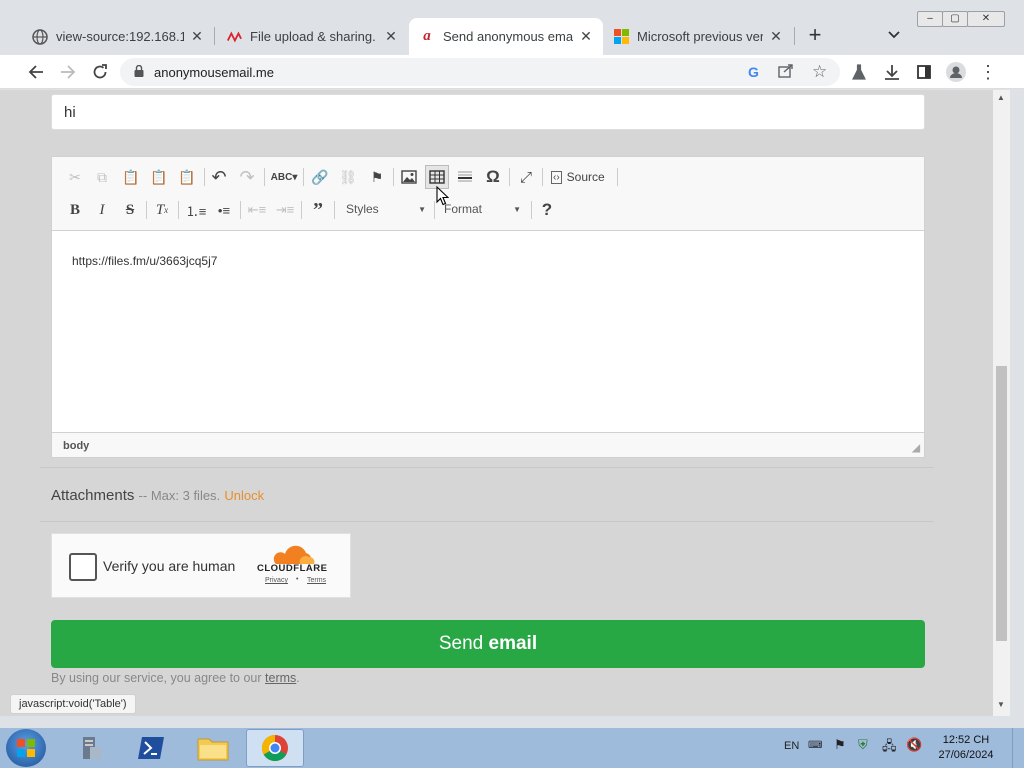 The height and width of the screenshot is (768, 1024). Describe the element at coordinates (179, 495) in the screenshot. I see `attachments-max: -- Max: 3 files.` at that location.